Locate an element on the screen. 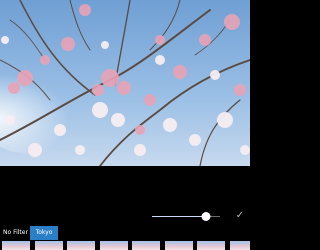 Image resolution: width=320 pixels, height=250 pixels. filter-intensity-slider is located at coordinates (186, 217).